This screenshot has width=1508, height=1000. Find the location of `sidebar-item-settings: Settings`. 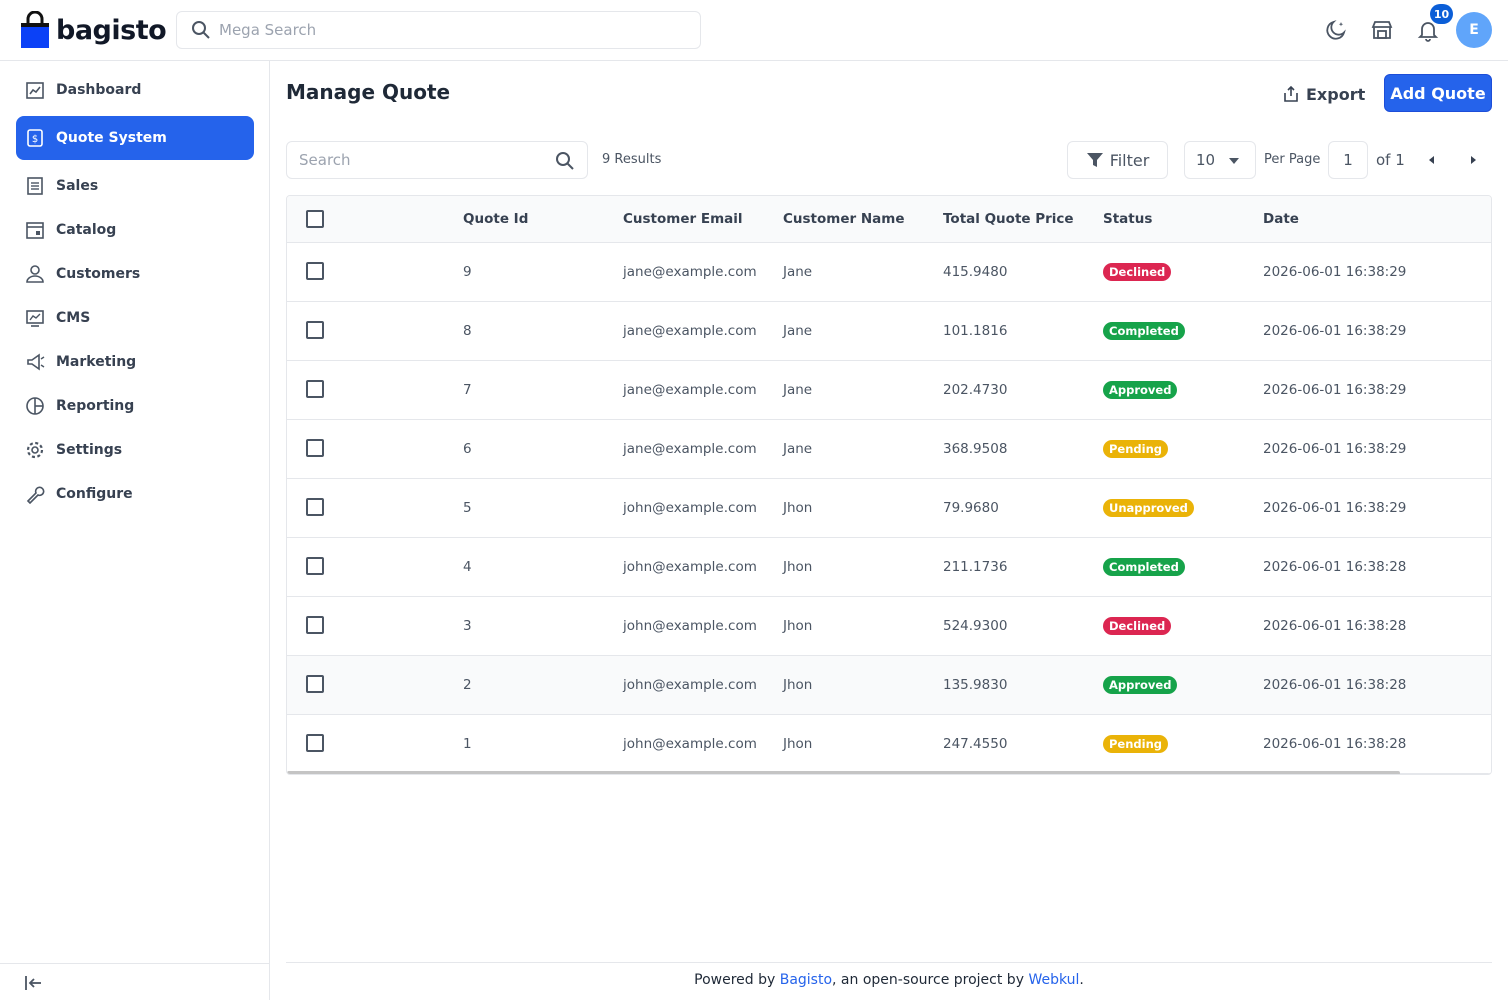

sidebar-item-settings: Settings is located at coordinates (135, 450).